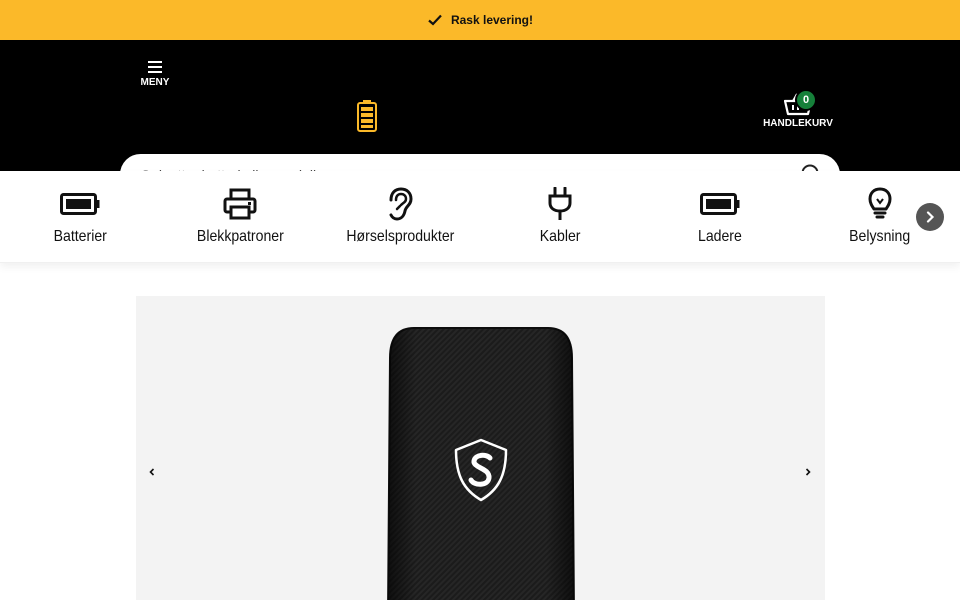  I want to click on cart-button: 0 HANDLEKURV, so click(798, 109).